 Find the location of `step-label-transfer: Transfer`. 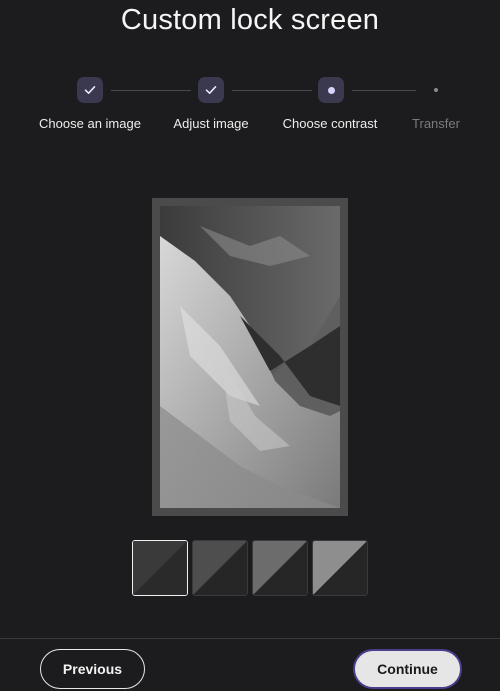

step-label-transfer: Transfer is located at coordinates (436, 123).